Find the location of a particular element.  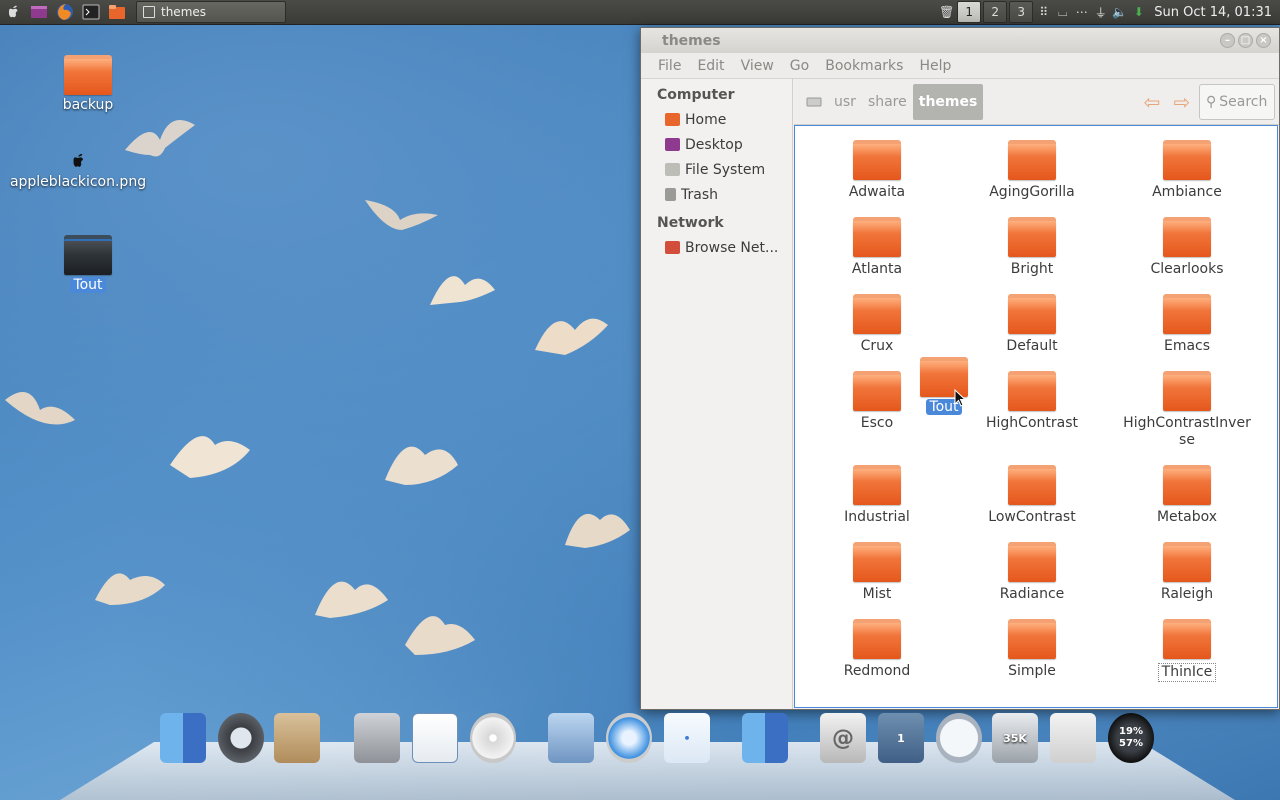

harddisk-icon is located at coordinates (814, 101).